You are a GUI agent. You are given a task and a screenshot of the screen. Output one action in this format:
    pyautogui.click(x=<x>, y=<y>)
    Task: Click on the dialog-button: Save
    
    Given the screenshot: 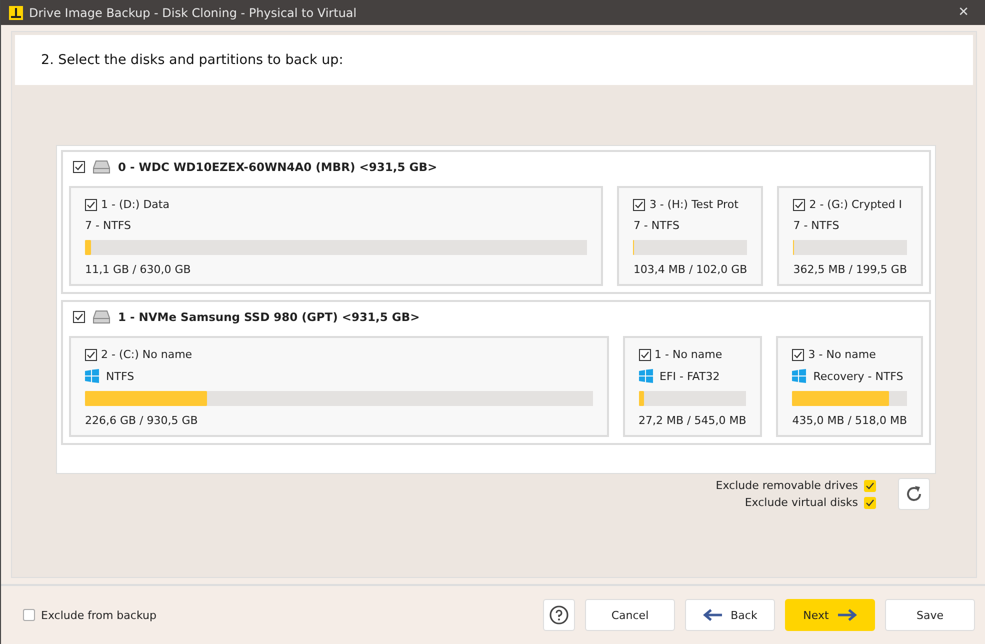 What is the action you would take?
    pyautogui.click(x=930, y=615)
    